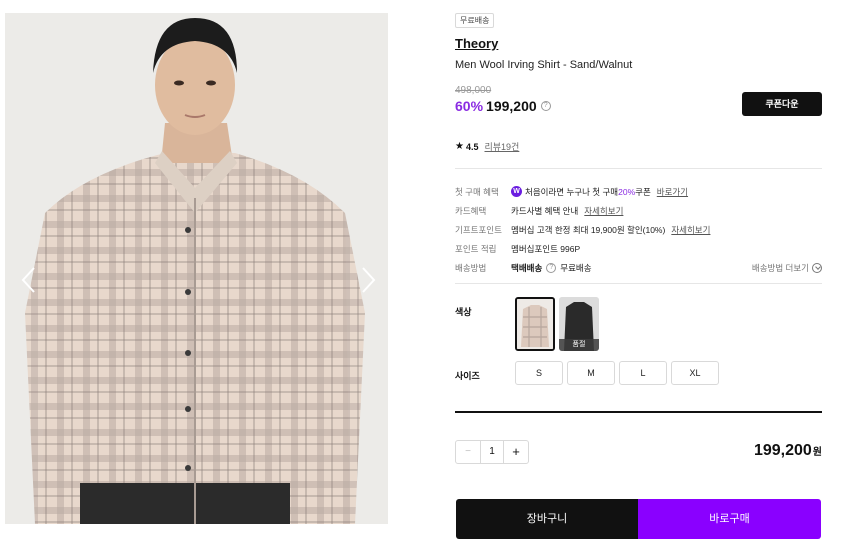  Describe the element at coordinates (475, 20) in the screenshot. I see `shipping-badge: 무료배송` at that location.